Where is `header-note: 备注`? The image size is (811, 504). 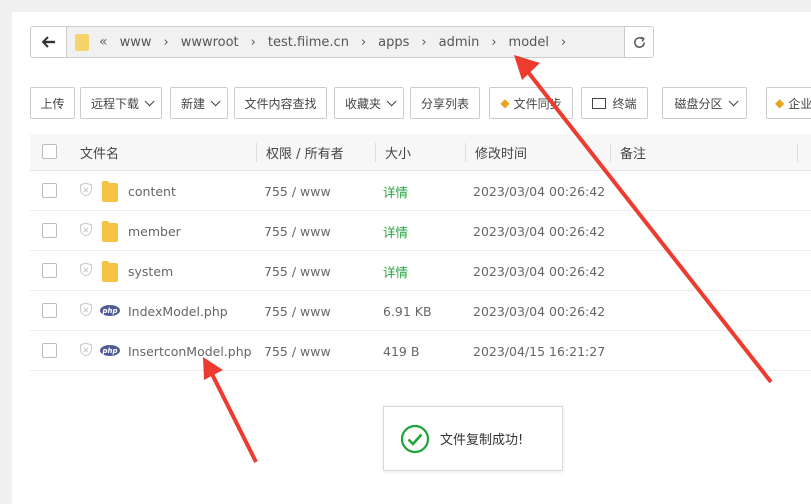
header-note: 备注 is located at coordinates (633, 152).